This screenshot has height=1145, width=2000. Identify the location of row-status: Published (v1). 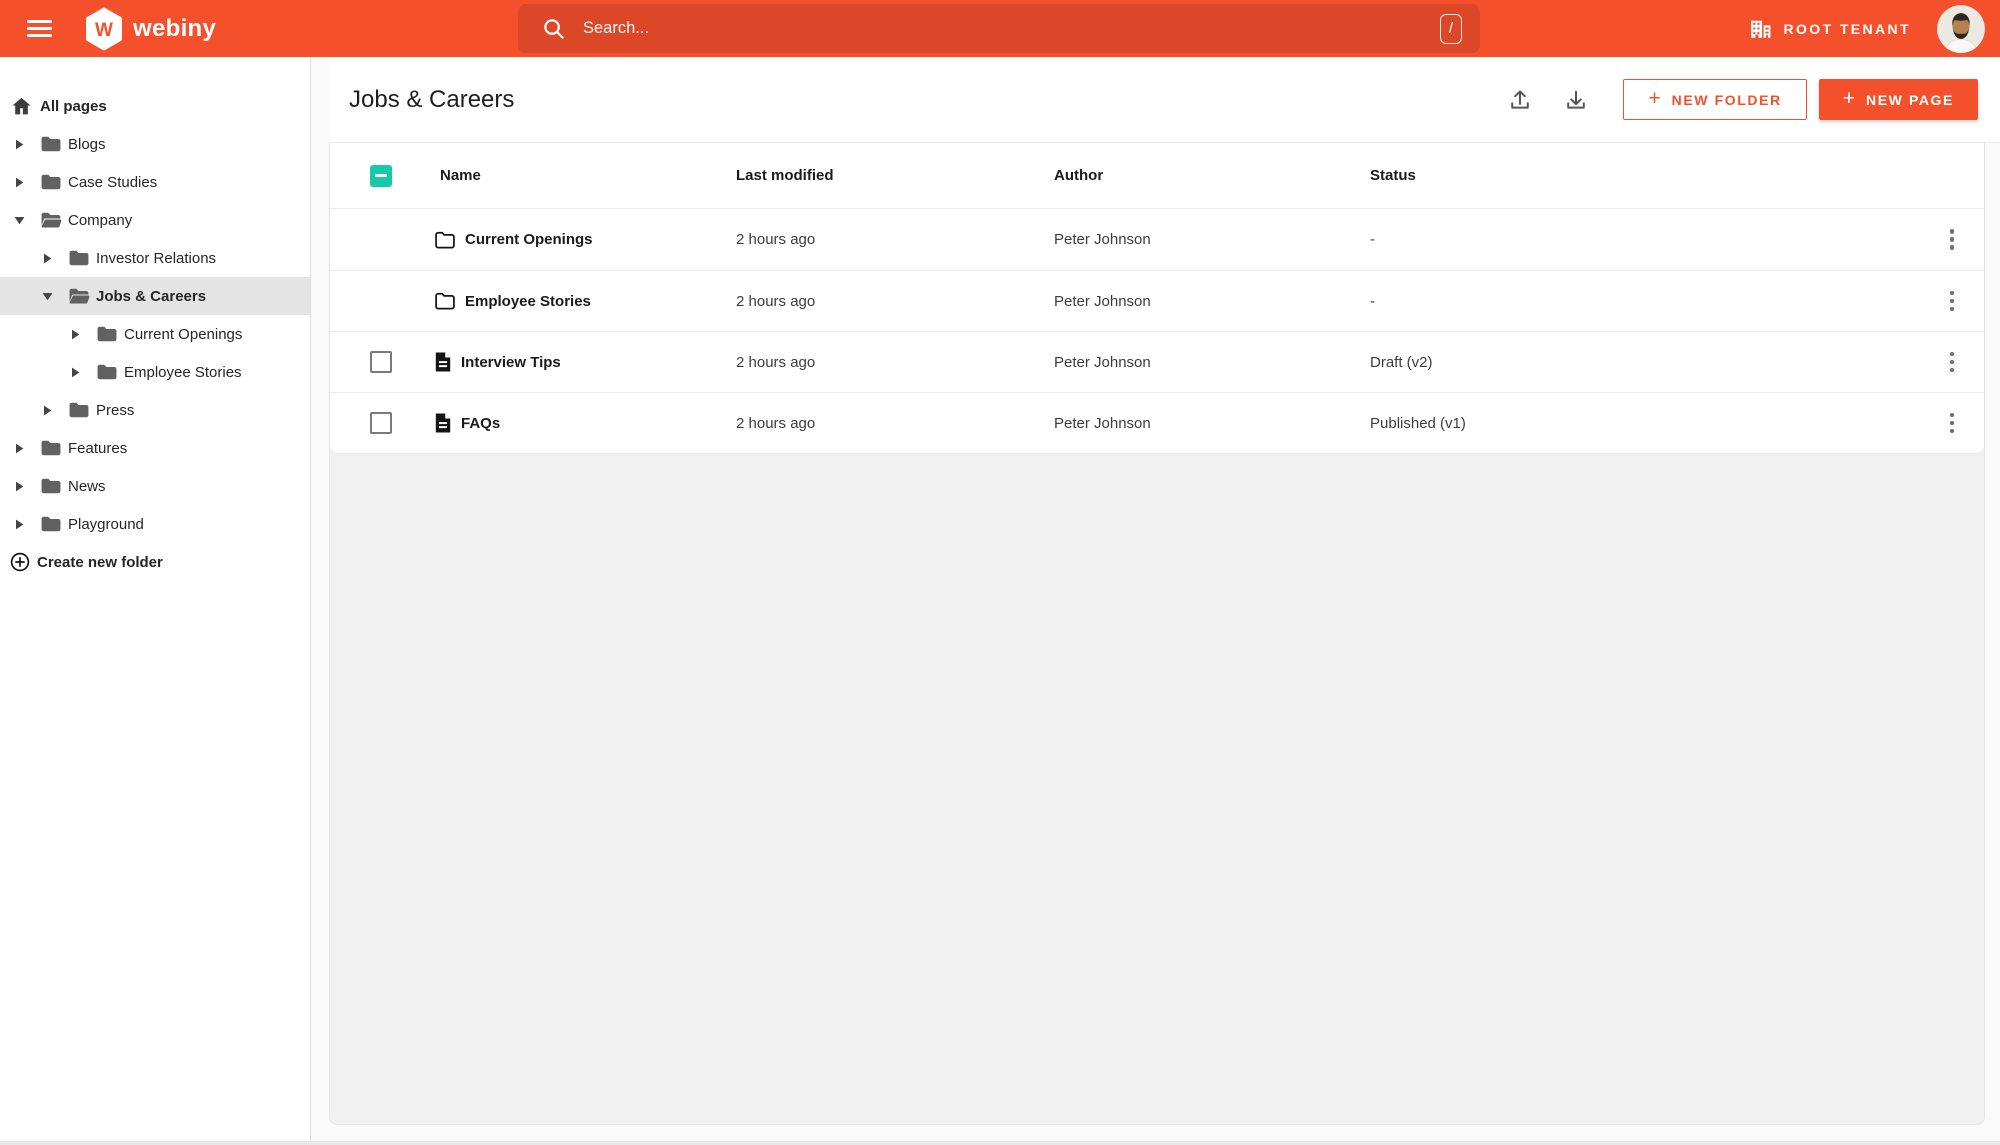
(1418, 423).